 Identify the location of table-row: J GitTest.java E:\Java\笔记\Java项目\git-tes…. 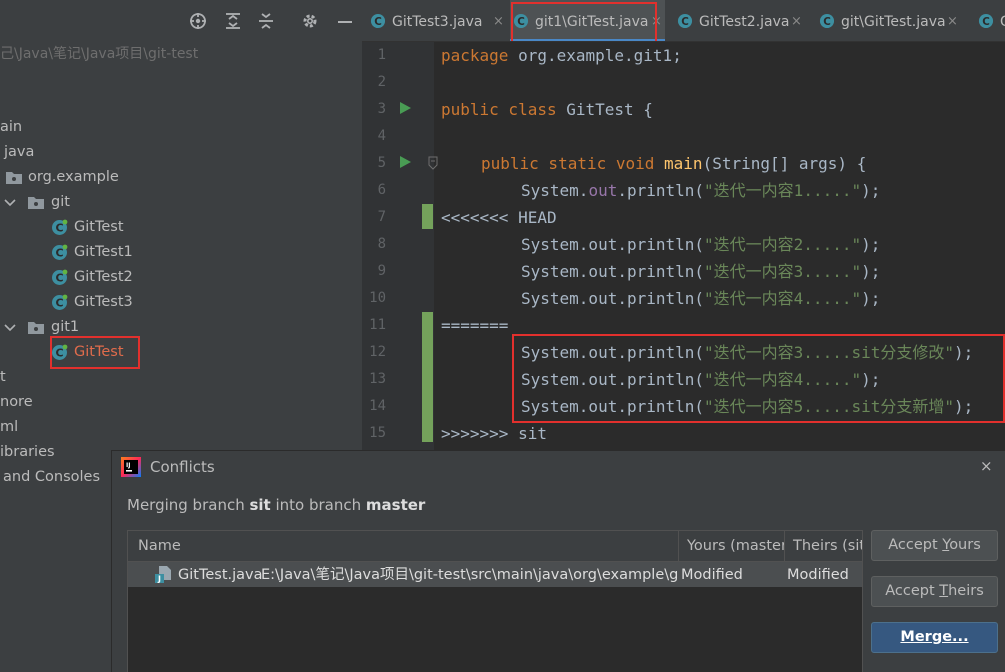
(495, 574).